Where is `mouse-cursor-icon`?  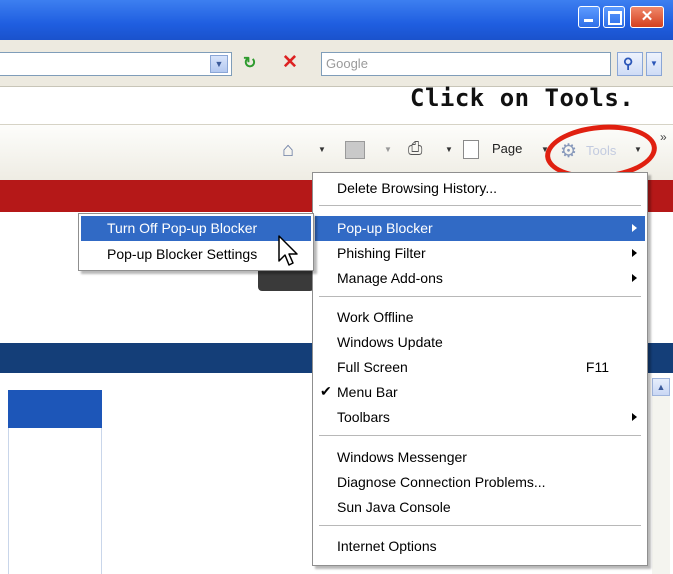
mouse-cursor-icon is located at coordinates (288, 250).